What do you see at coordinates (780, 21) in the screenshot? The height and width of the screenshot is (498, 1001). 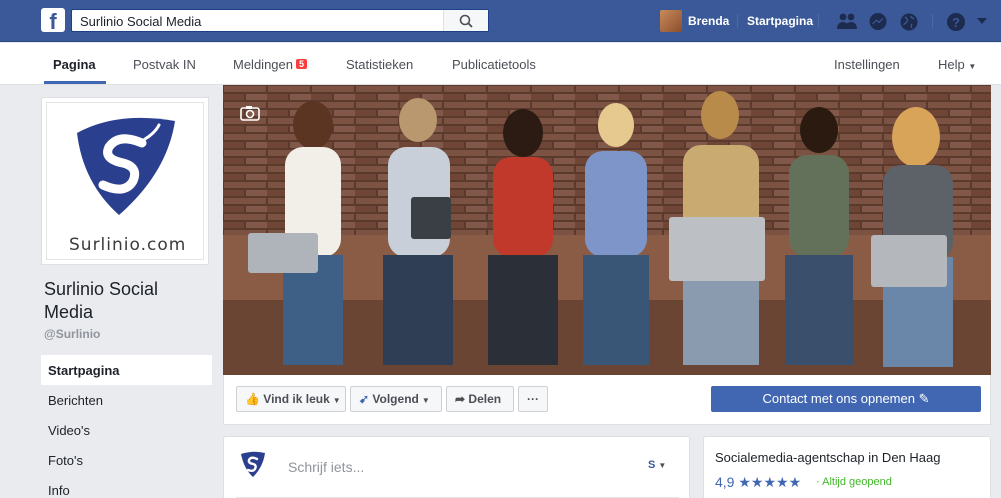 I see `home-link: Startpagina` at bounding box center [780, 21].